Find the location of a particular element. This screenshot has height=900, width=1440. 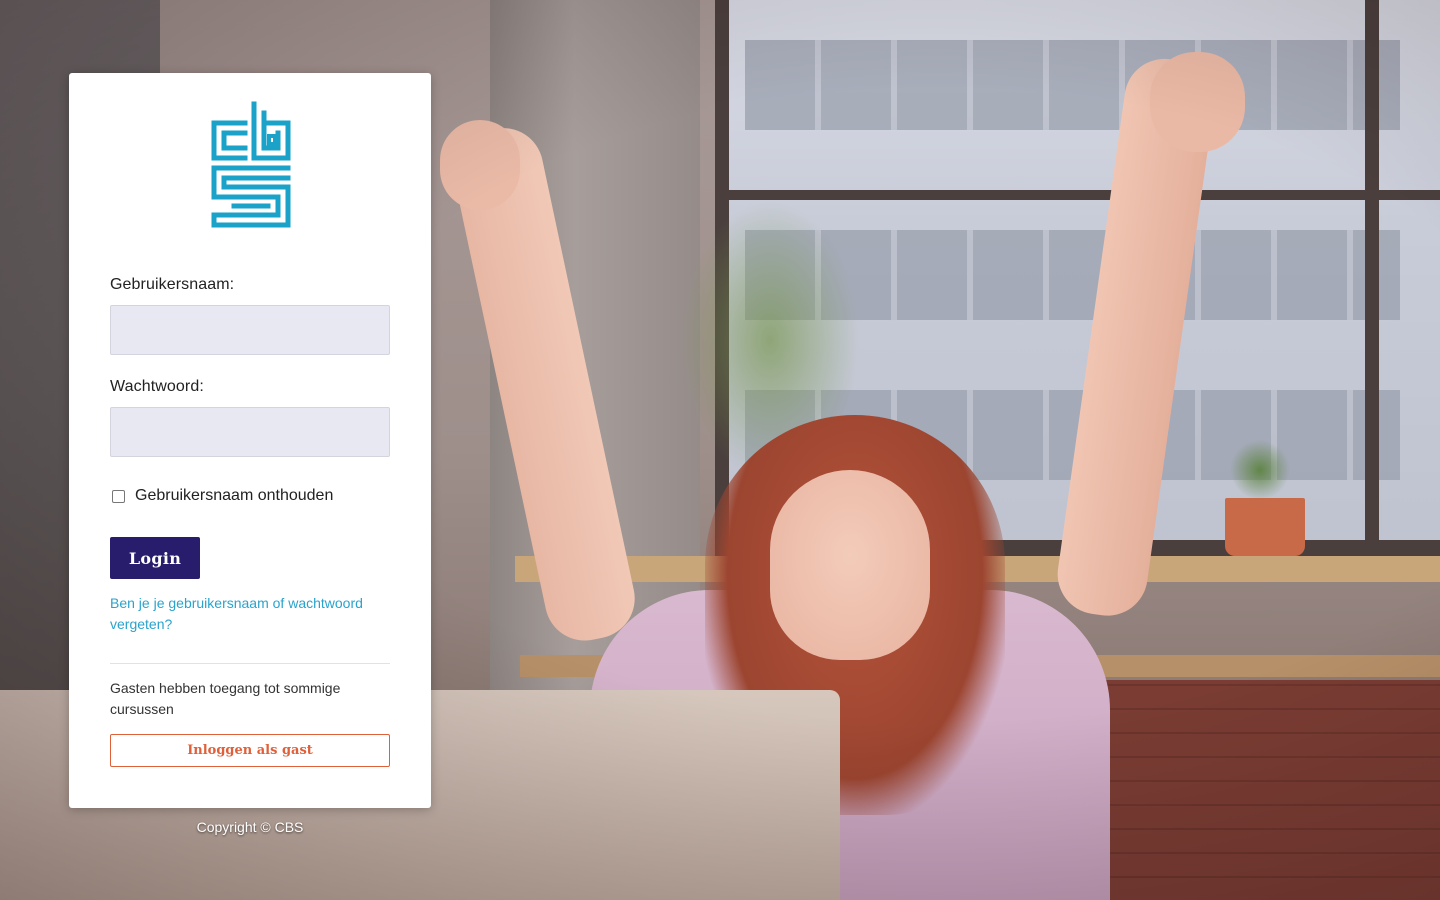

username-label: Gebruikersnaam: is located at coordinates (172, 284).